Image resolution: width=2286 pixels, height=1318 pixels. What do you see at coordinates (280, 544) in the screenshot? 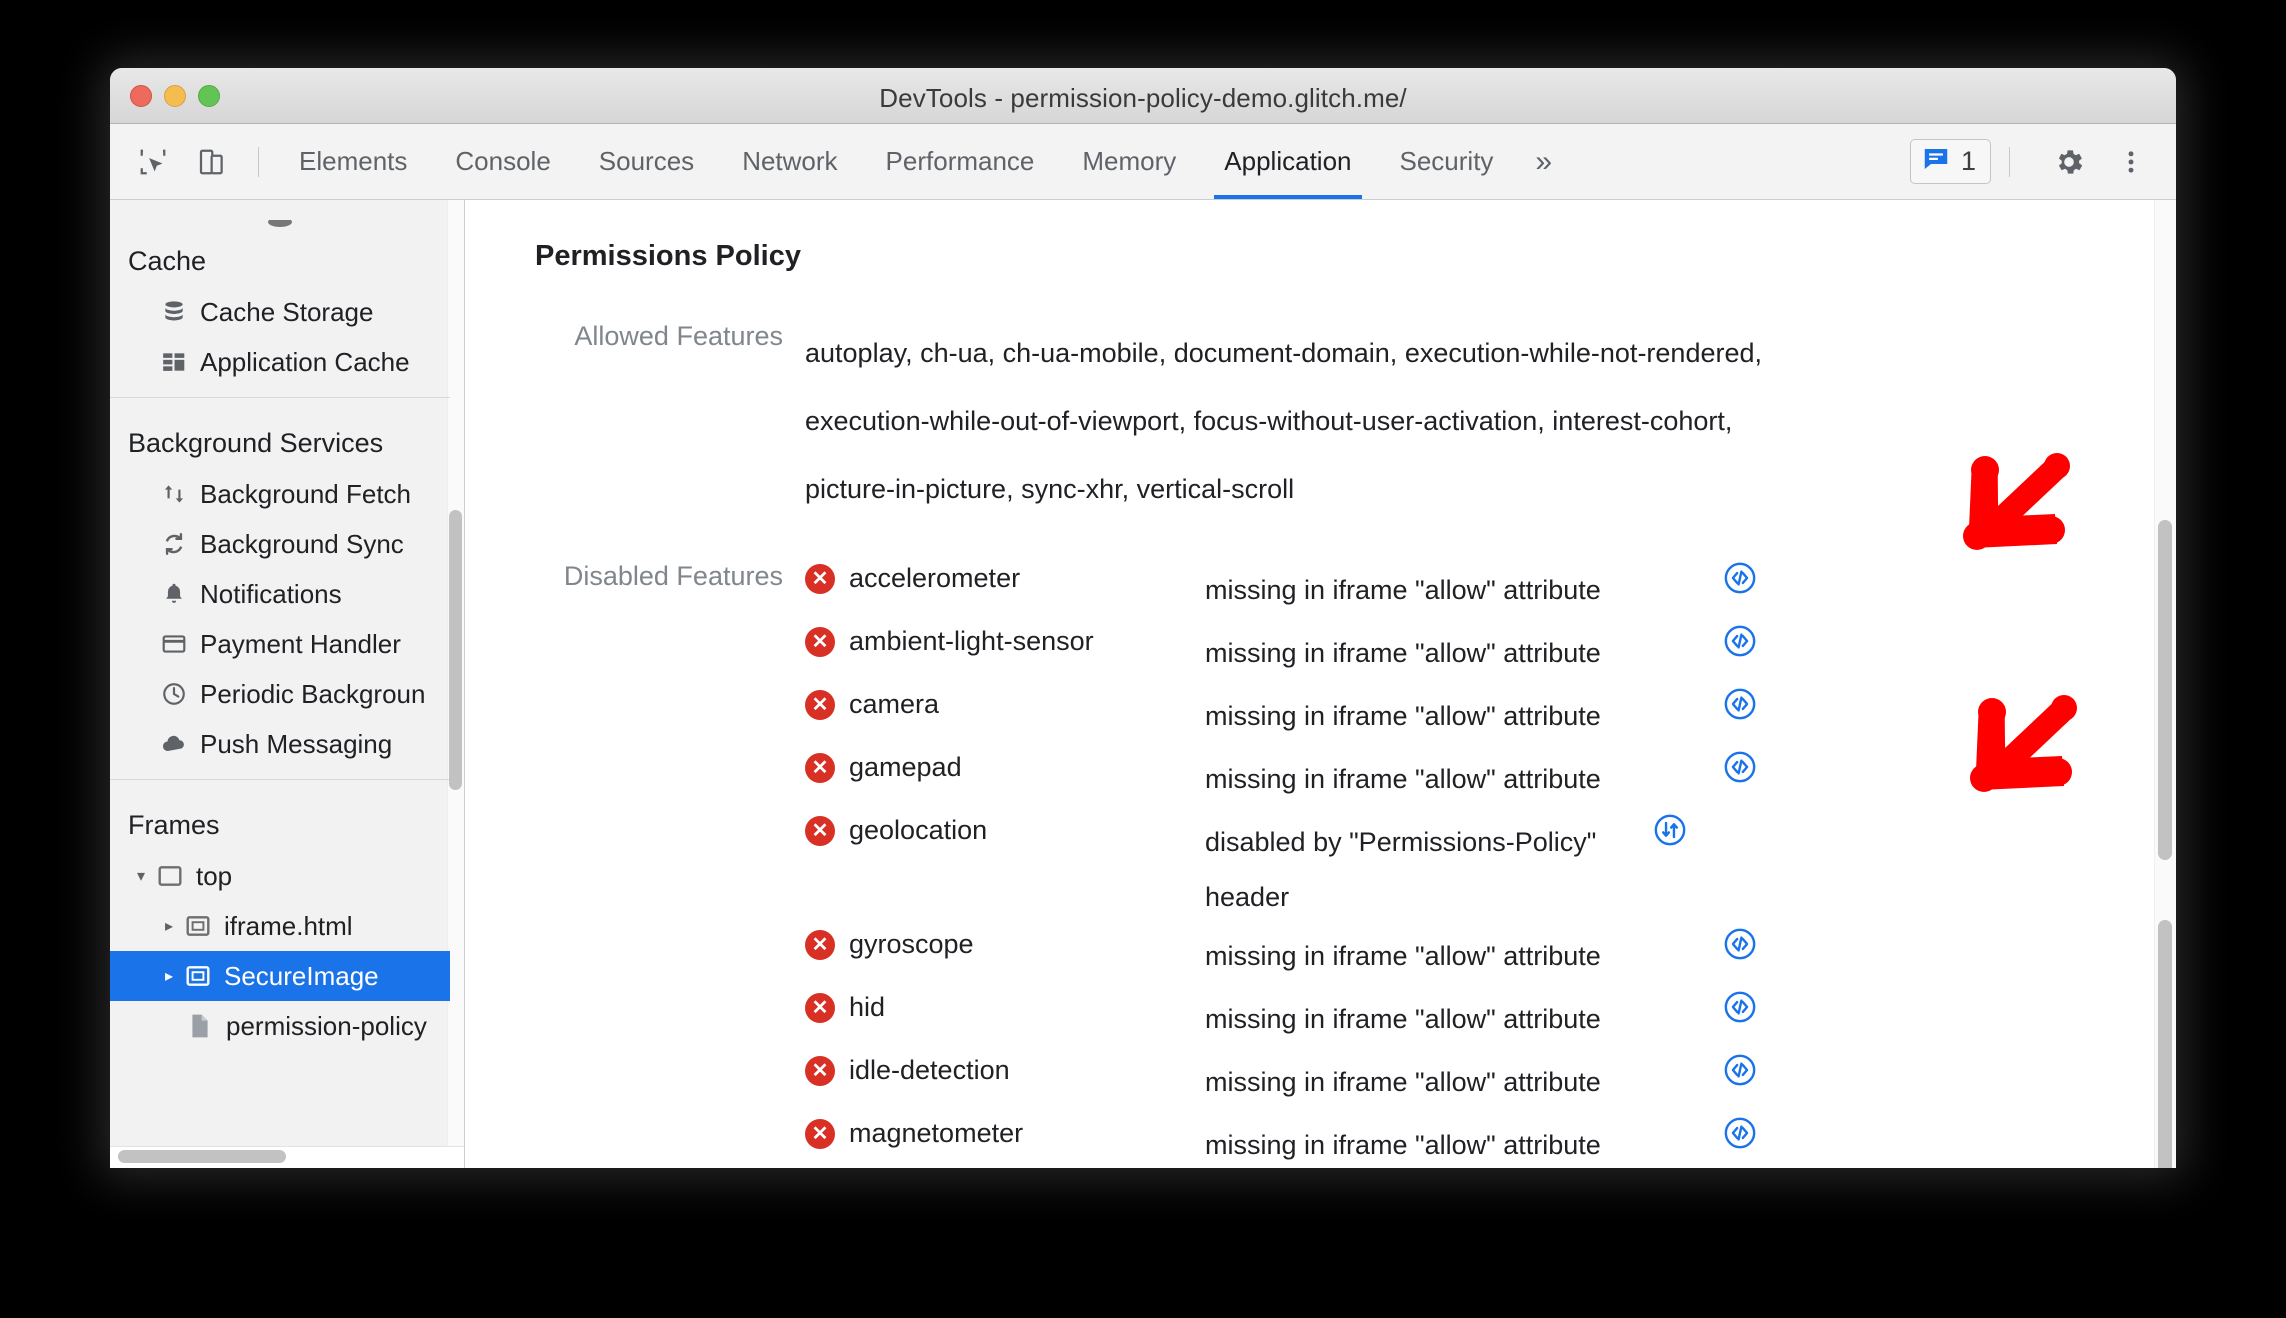
I see `sidebar-item-background-sync: Background Sync` at bounding box center [280, 544].